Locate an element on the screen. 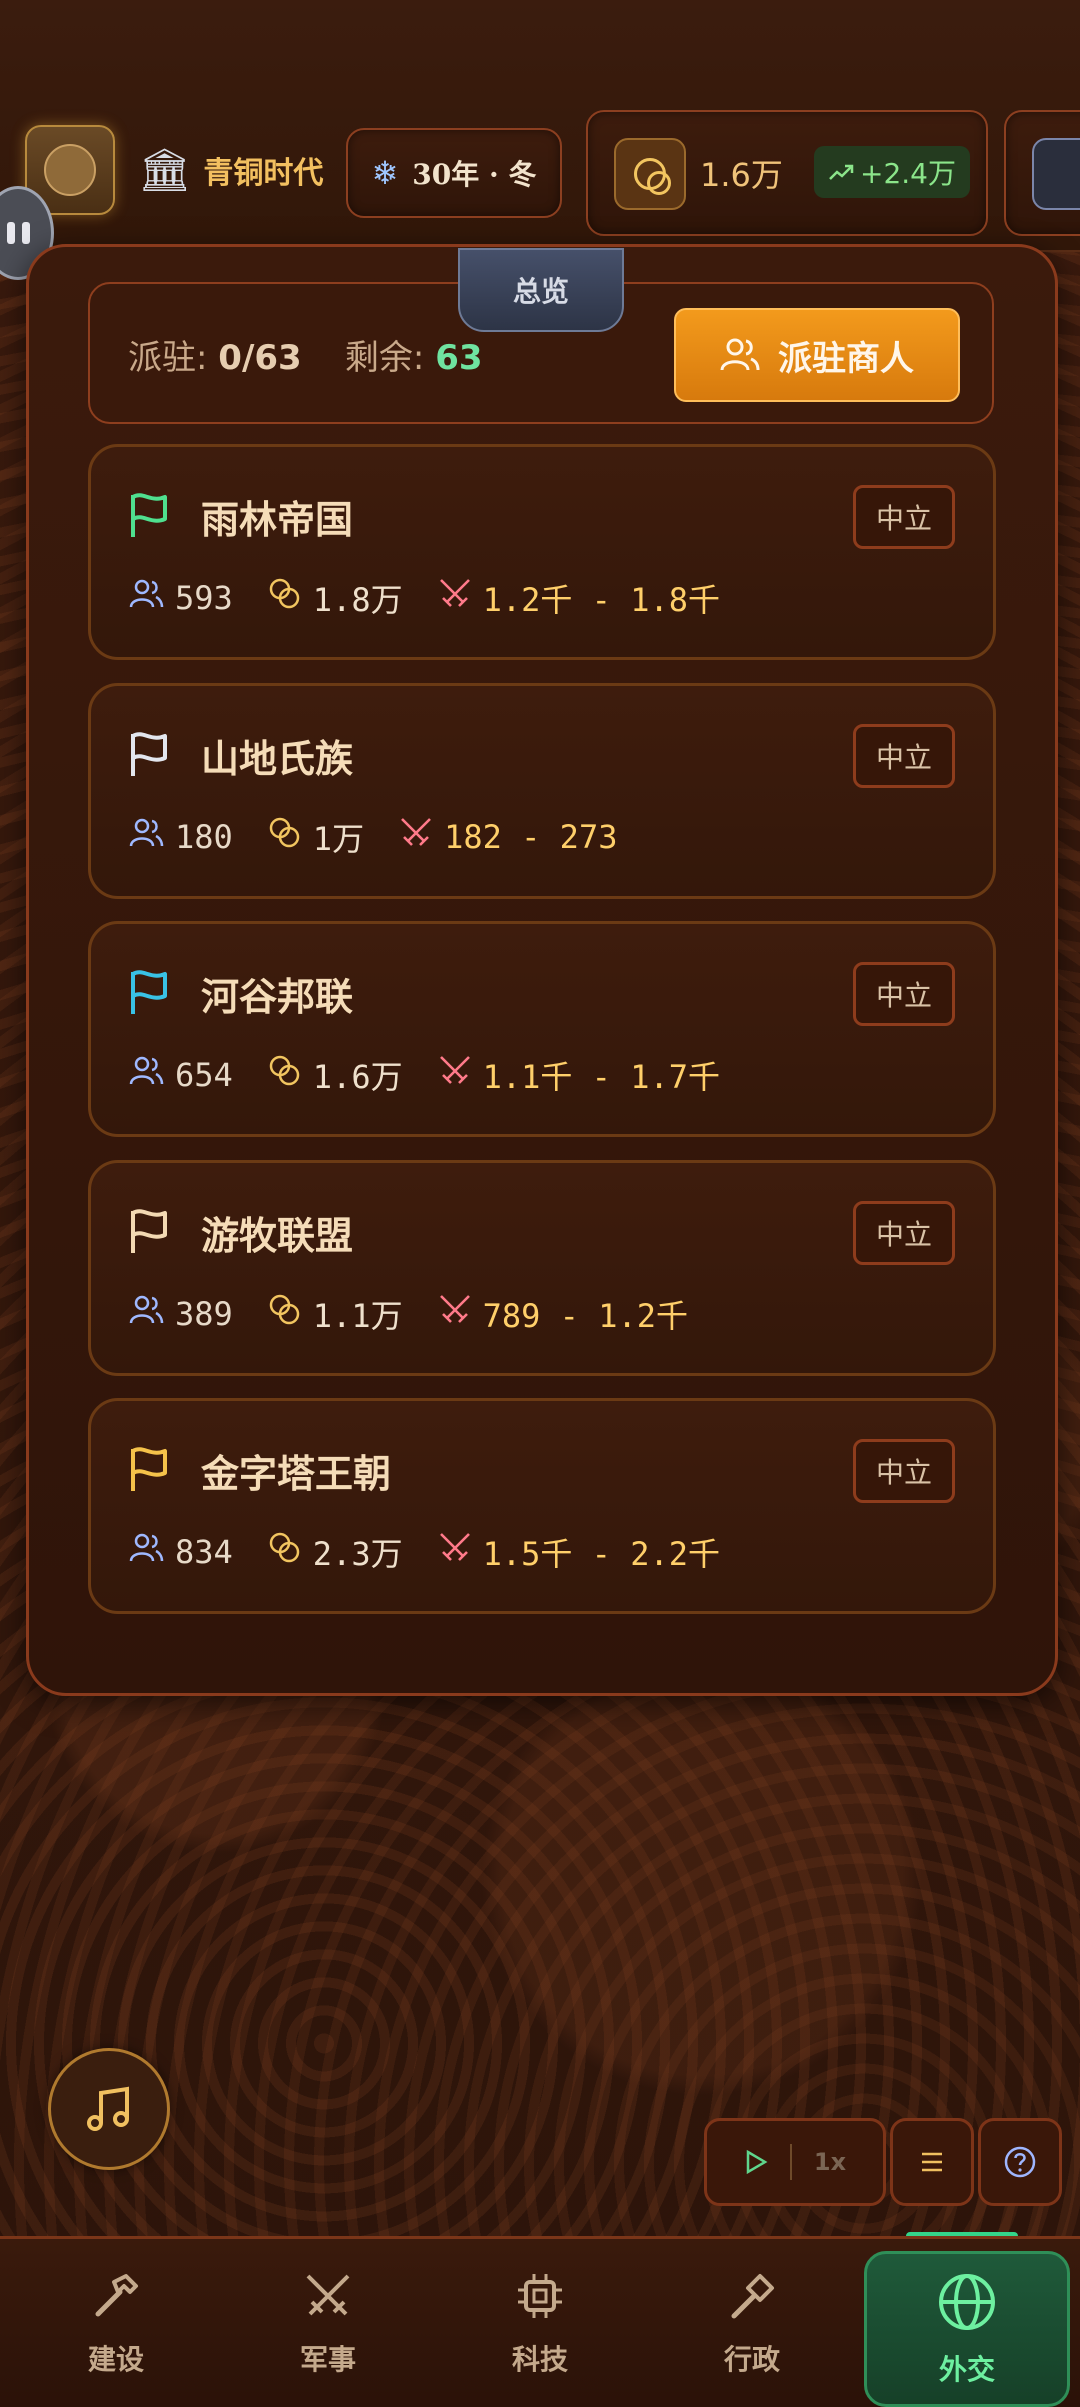 The image size is (1080, 2407). nation-stats: 834 2.3万 1.5千 - 2.2千 is located at coordinates (441, 1552).